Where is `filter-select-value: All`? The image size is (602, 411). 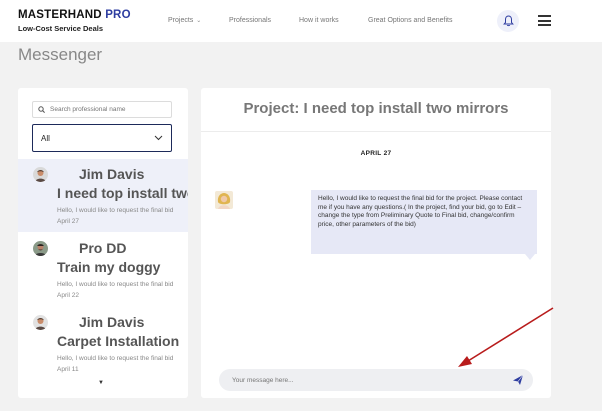 filter-select-value: All is located at coordinates (45, 138).